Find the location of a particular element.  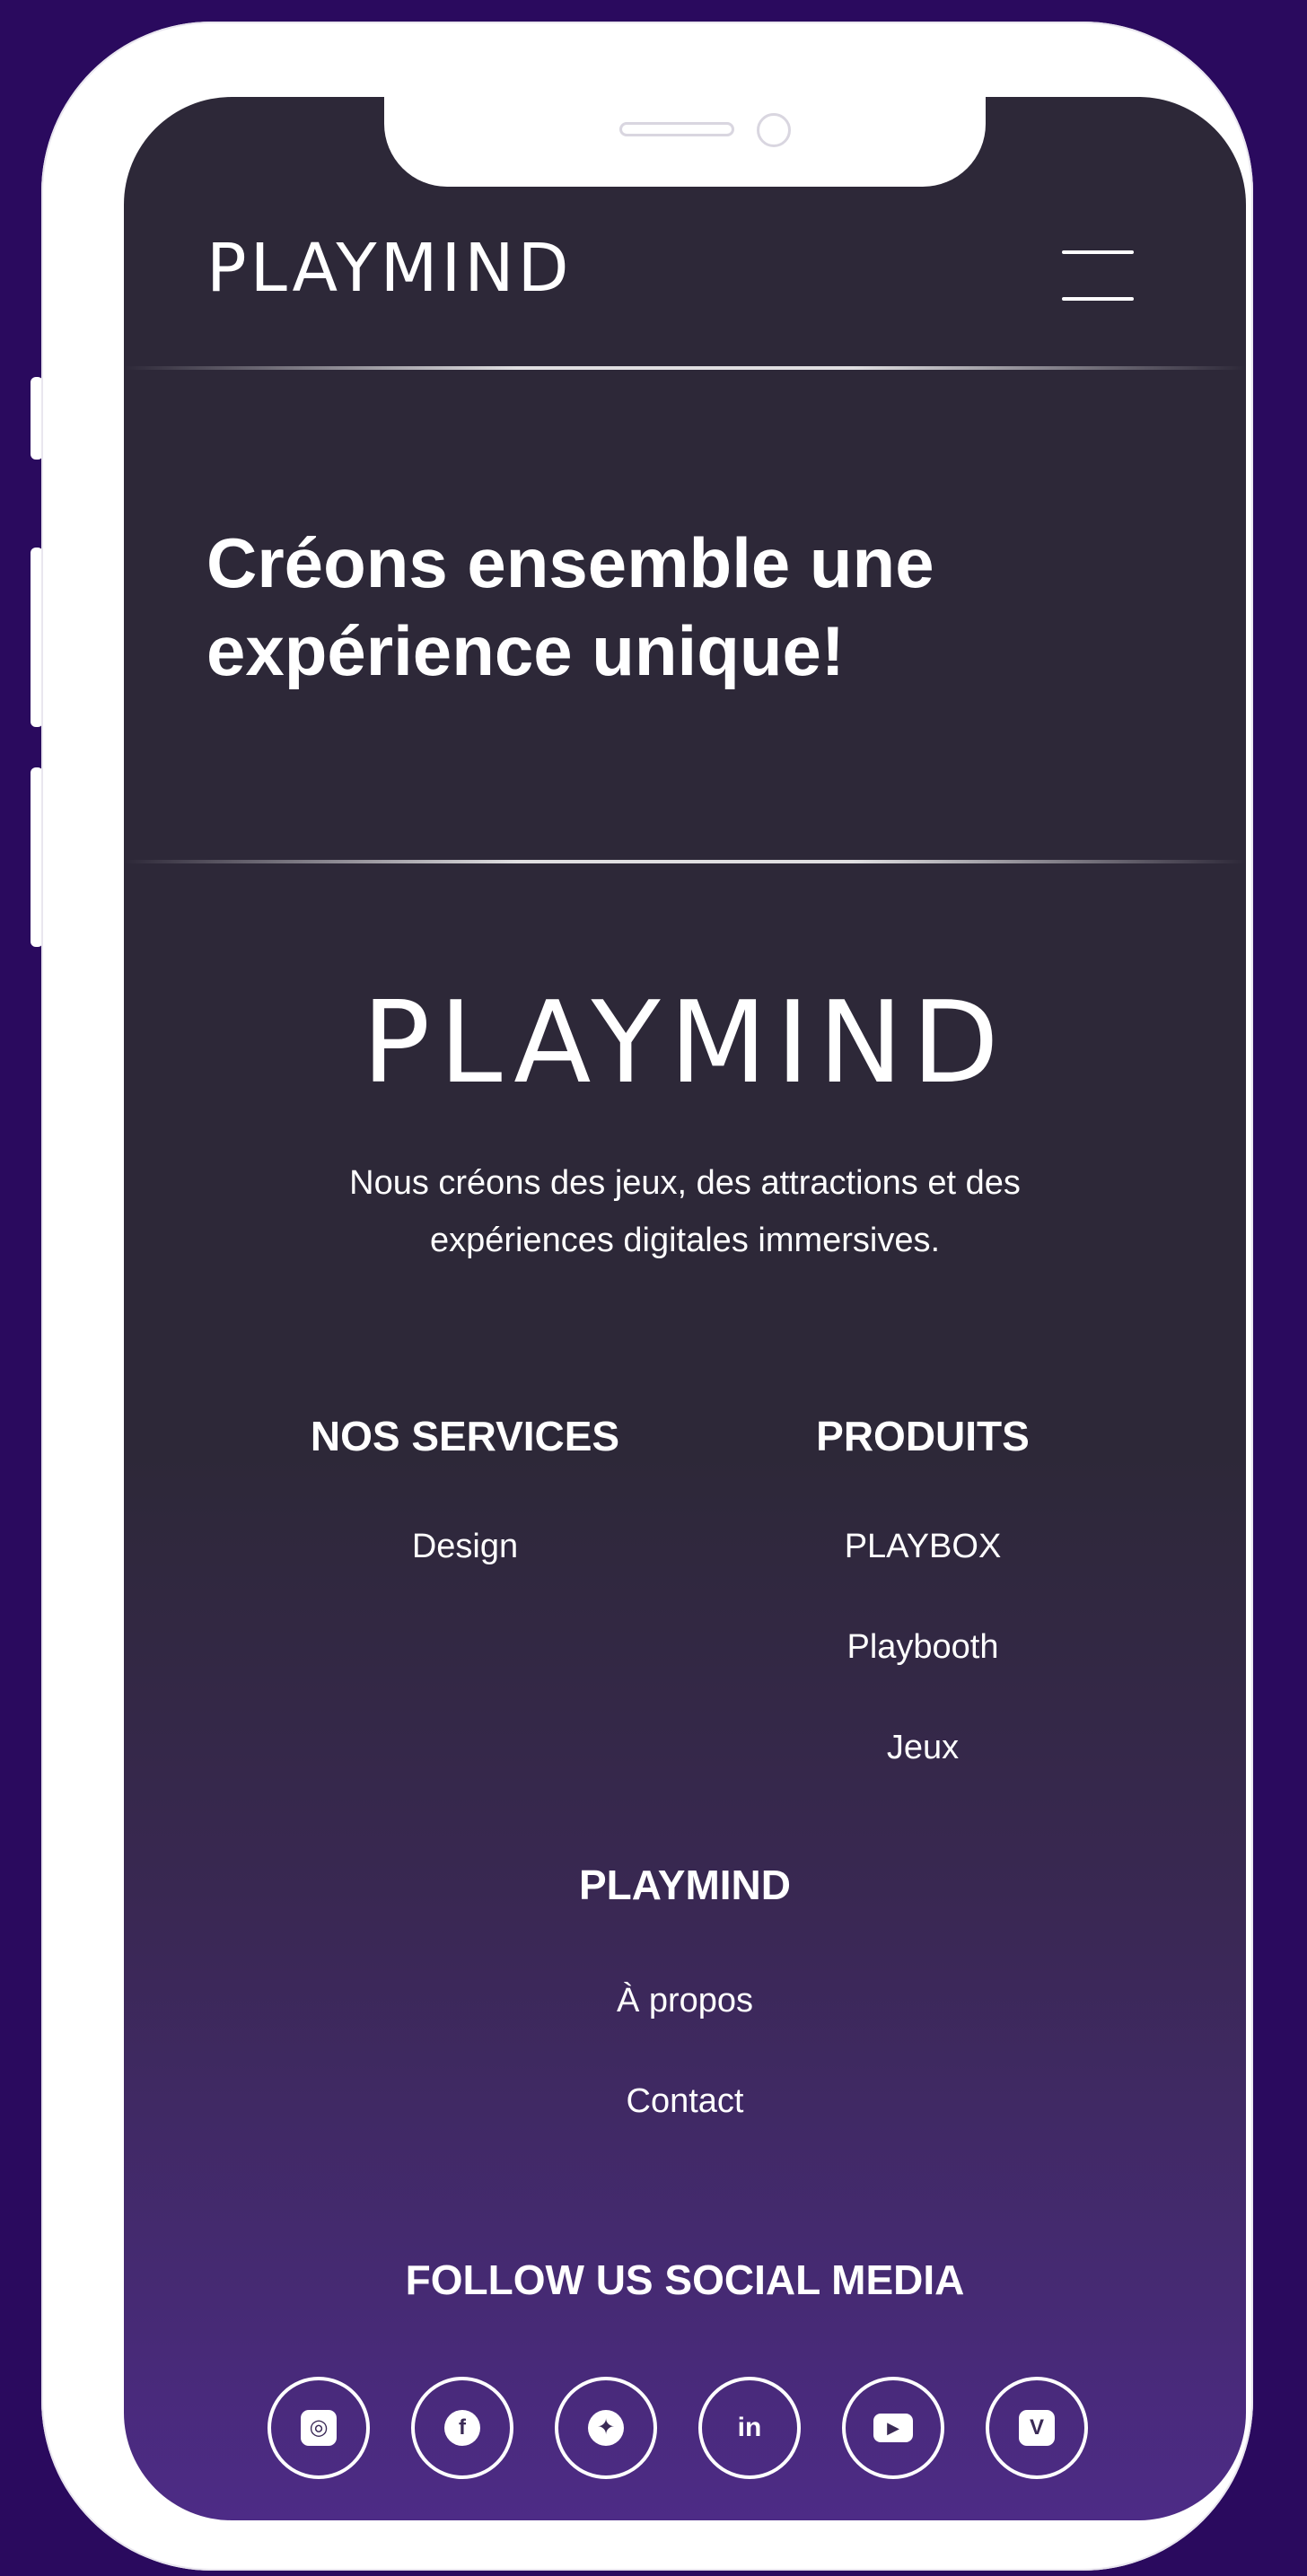

hero-headline: Créons ensemble une expérience unique! is located at coordinates (700, 607).